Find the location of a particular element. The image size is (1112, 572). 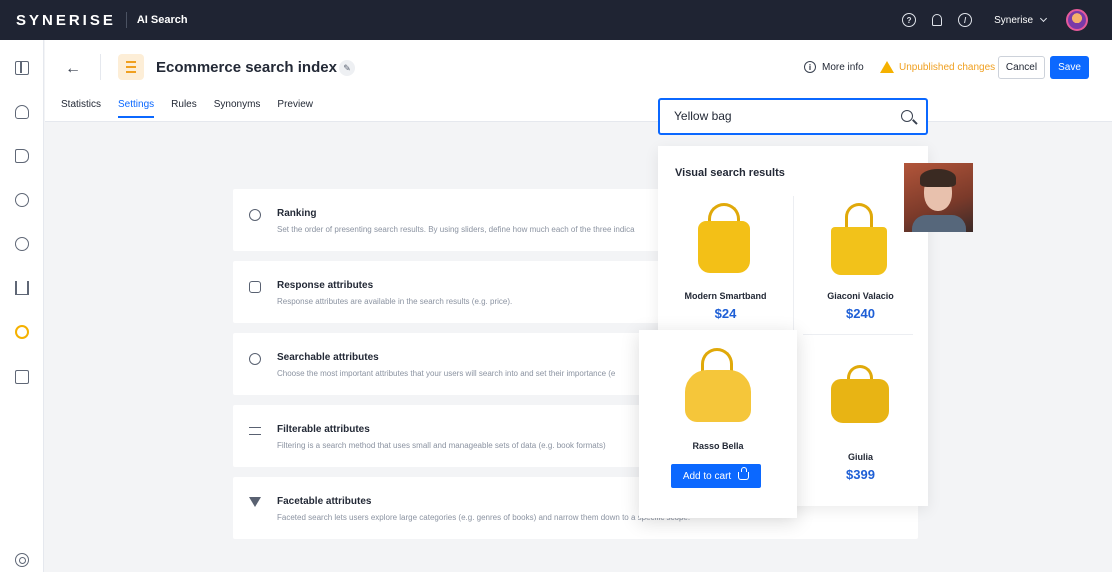

analytics-icon is located at coordinates (22, 288).